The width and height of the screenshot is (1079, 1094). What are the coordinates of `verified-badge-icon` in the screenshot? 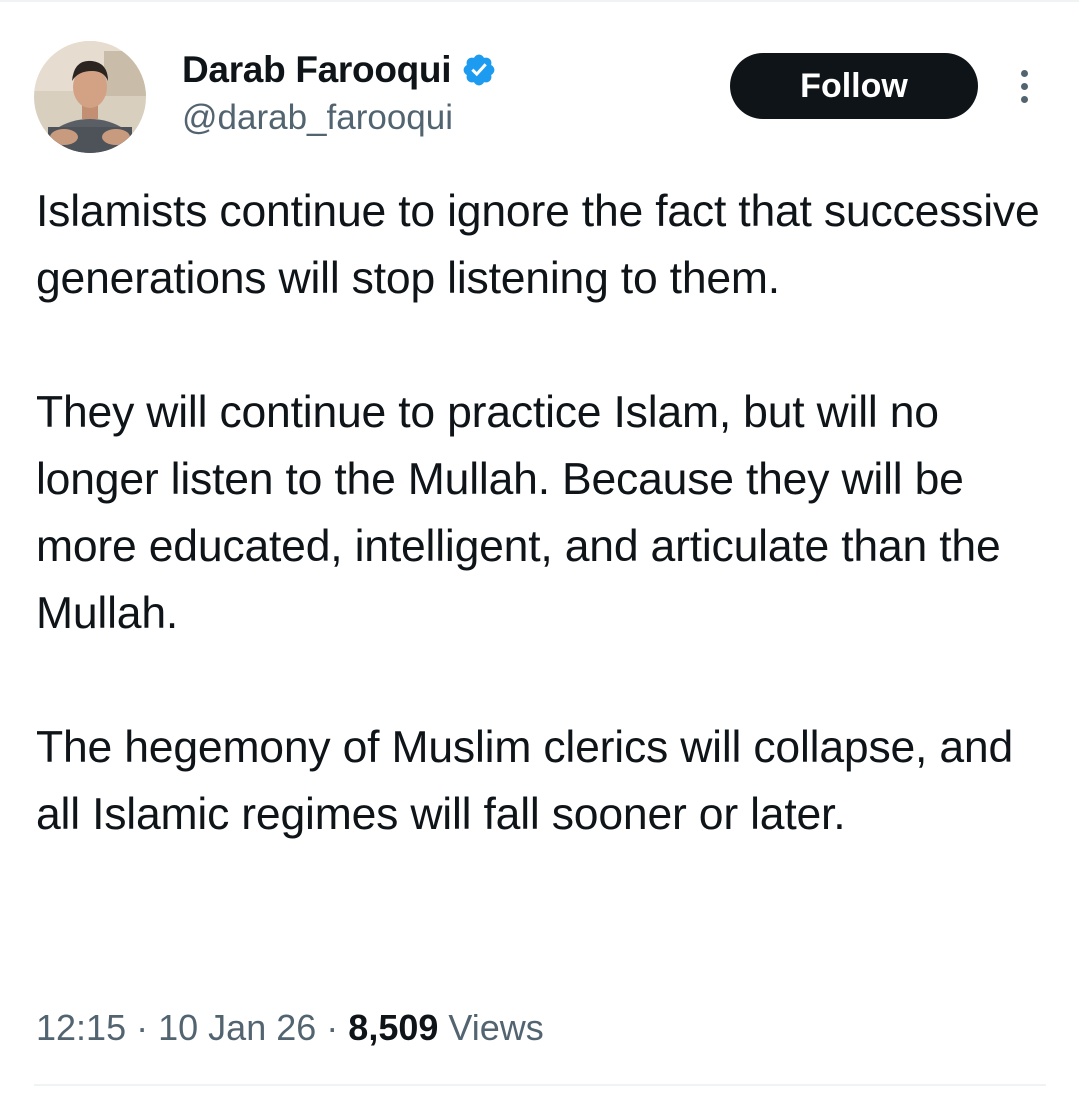 It's located at (479, 70).